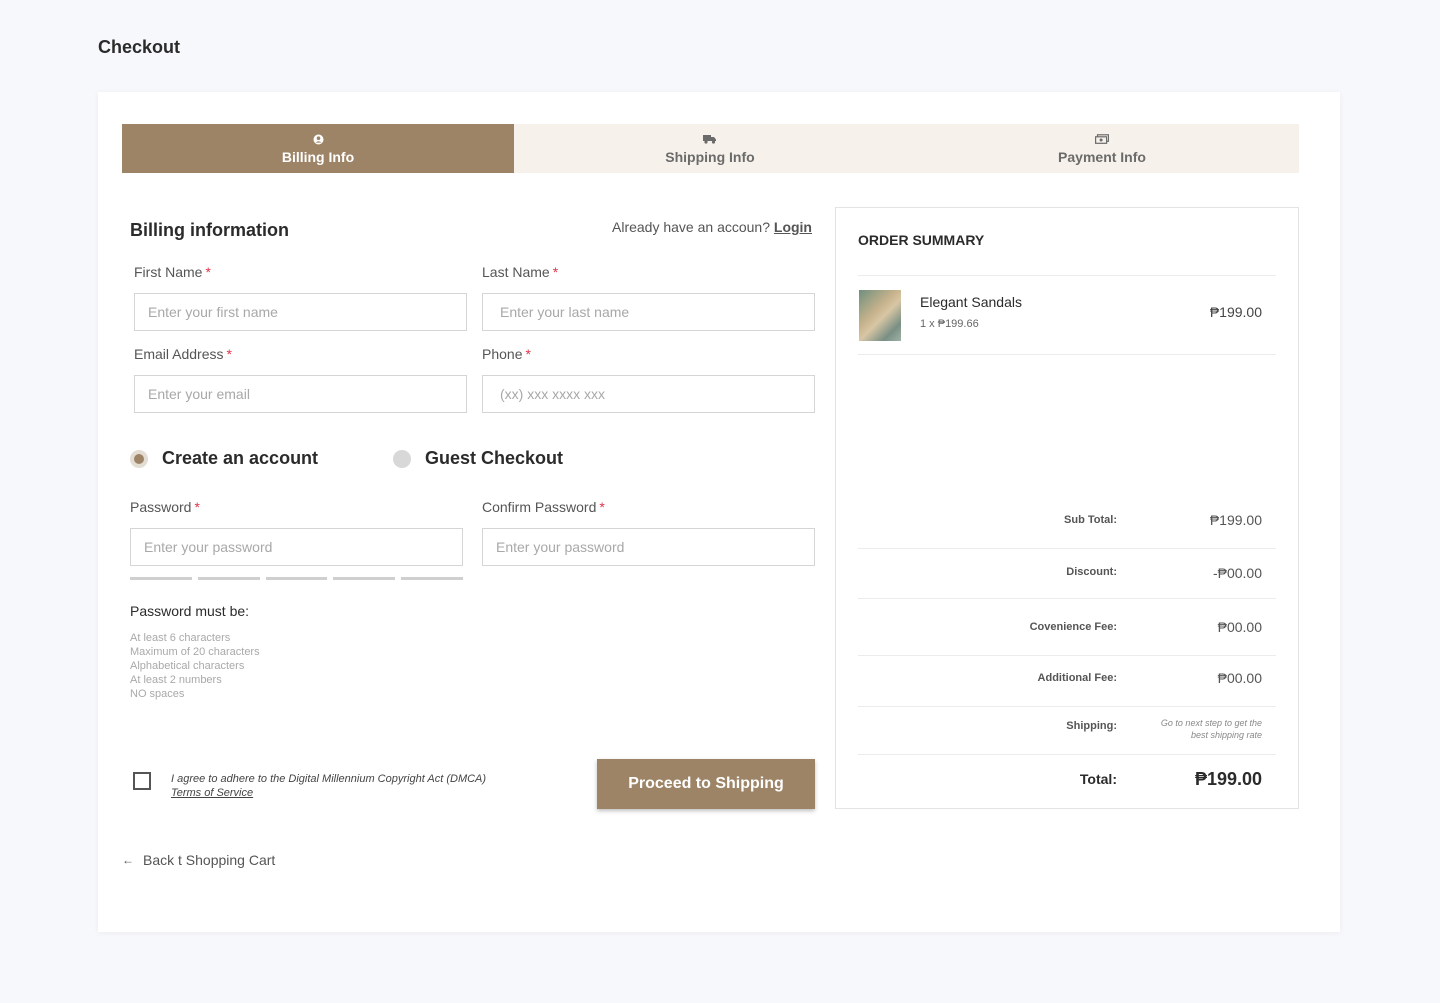 This screenshot has height=1003, width=1440. Describe the element at coordinates (128, 860) in the screenshot. I see `arrow-left-icon: ←` at that location.